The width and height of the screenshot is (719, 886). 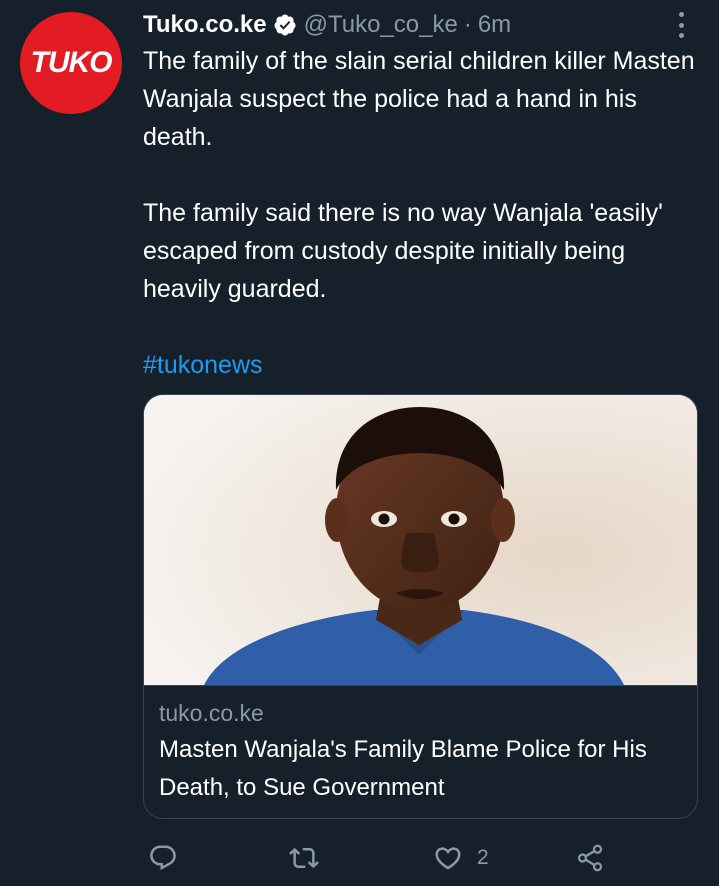 I want to click on reply-icon, so click(x=163, y=858).